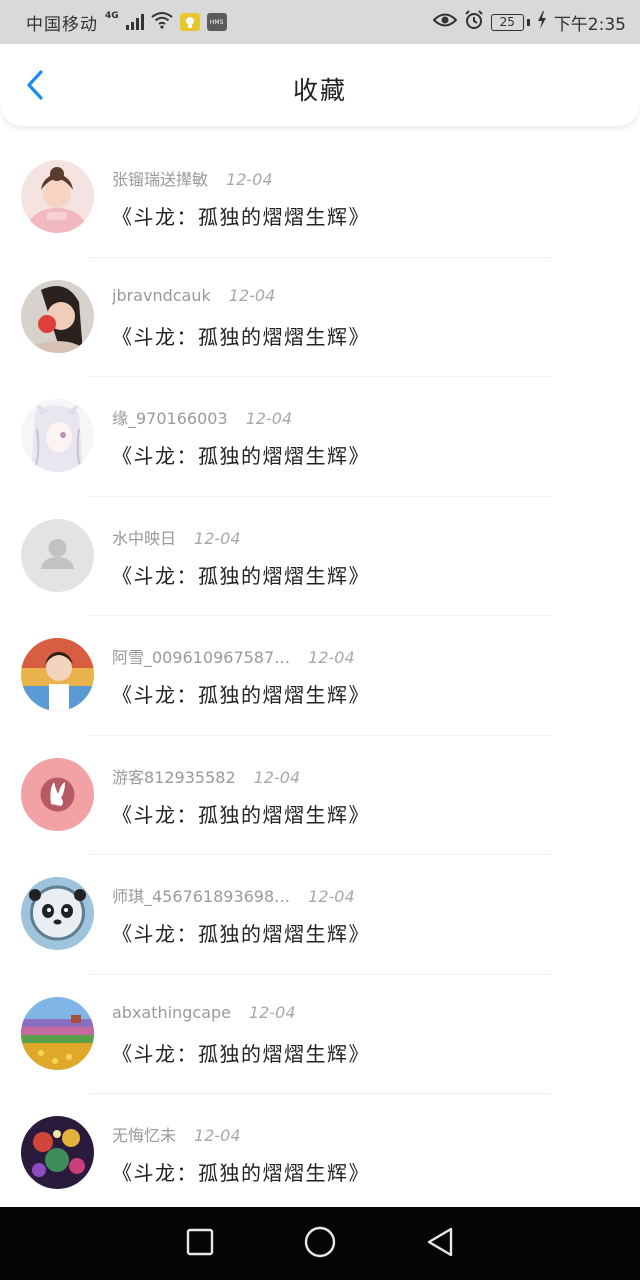  Describe the element at coordinates (62, 24) in the screenshot. I see `carrier-label: 中国移动` at that location.